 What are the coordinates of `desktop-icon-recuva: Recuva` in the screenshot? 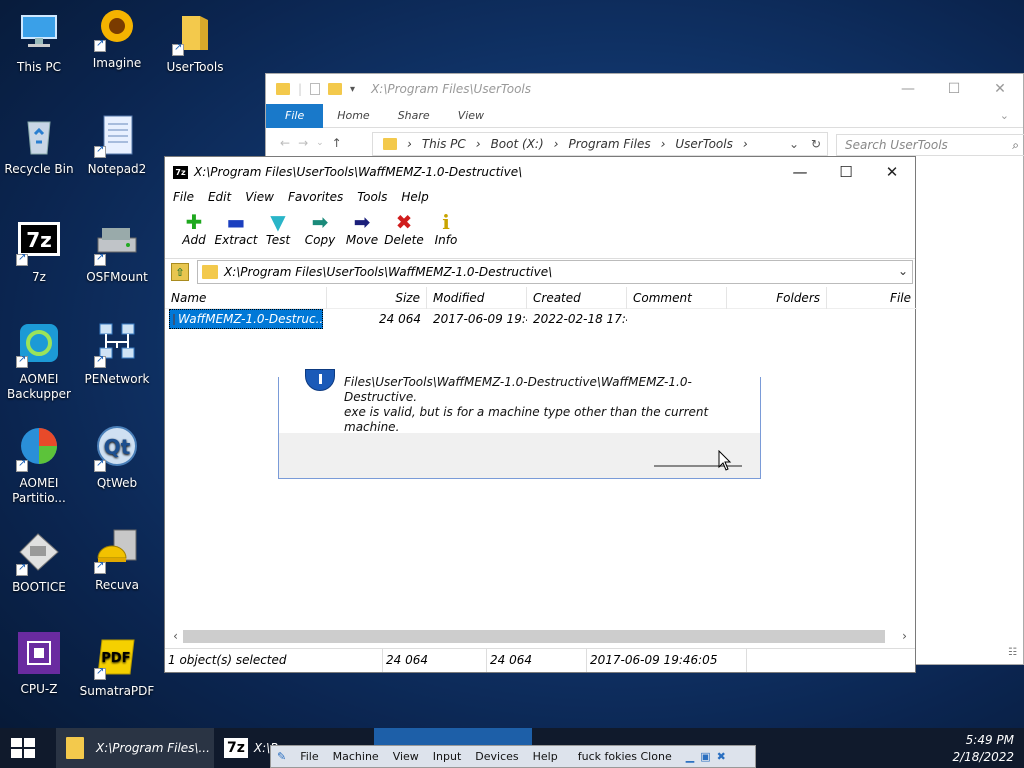 It's located at (117, 560).